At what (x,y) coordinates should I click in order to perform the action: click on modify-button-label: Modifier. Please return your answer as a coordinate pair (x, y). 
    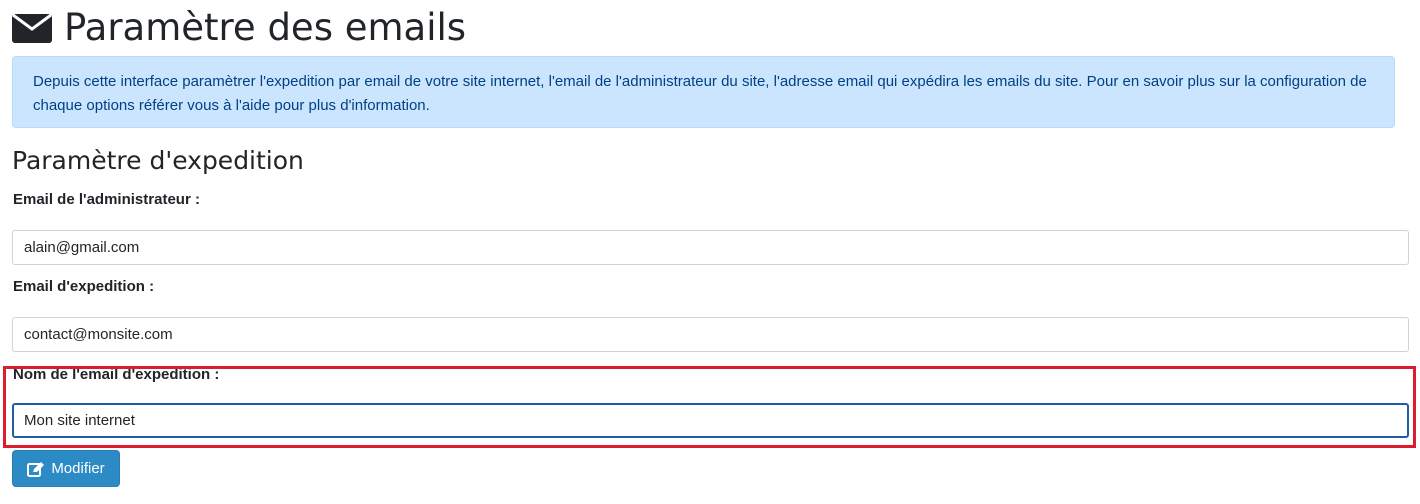
    Looking at the image, I should click on (78, 468).